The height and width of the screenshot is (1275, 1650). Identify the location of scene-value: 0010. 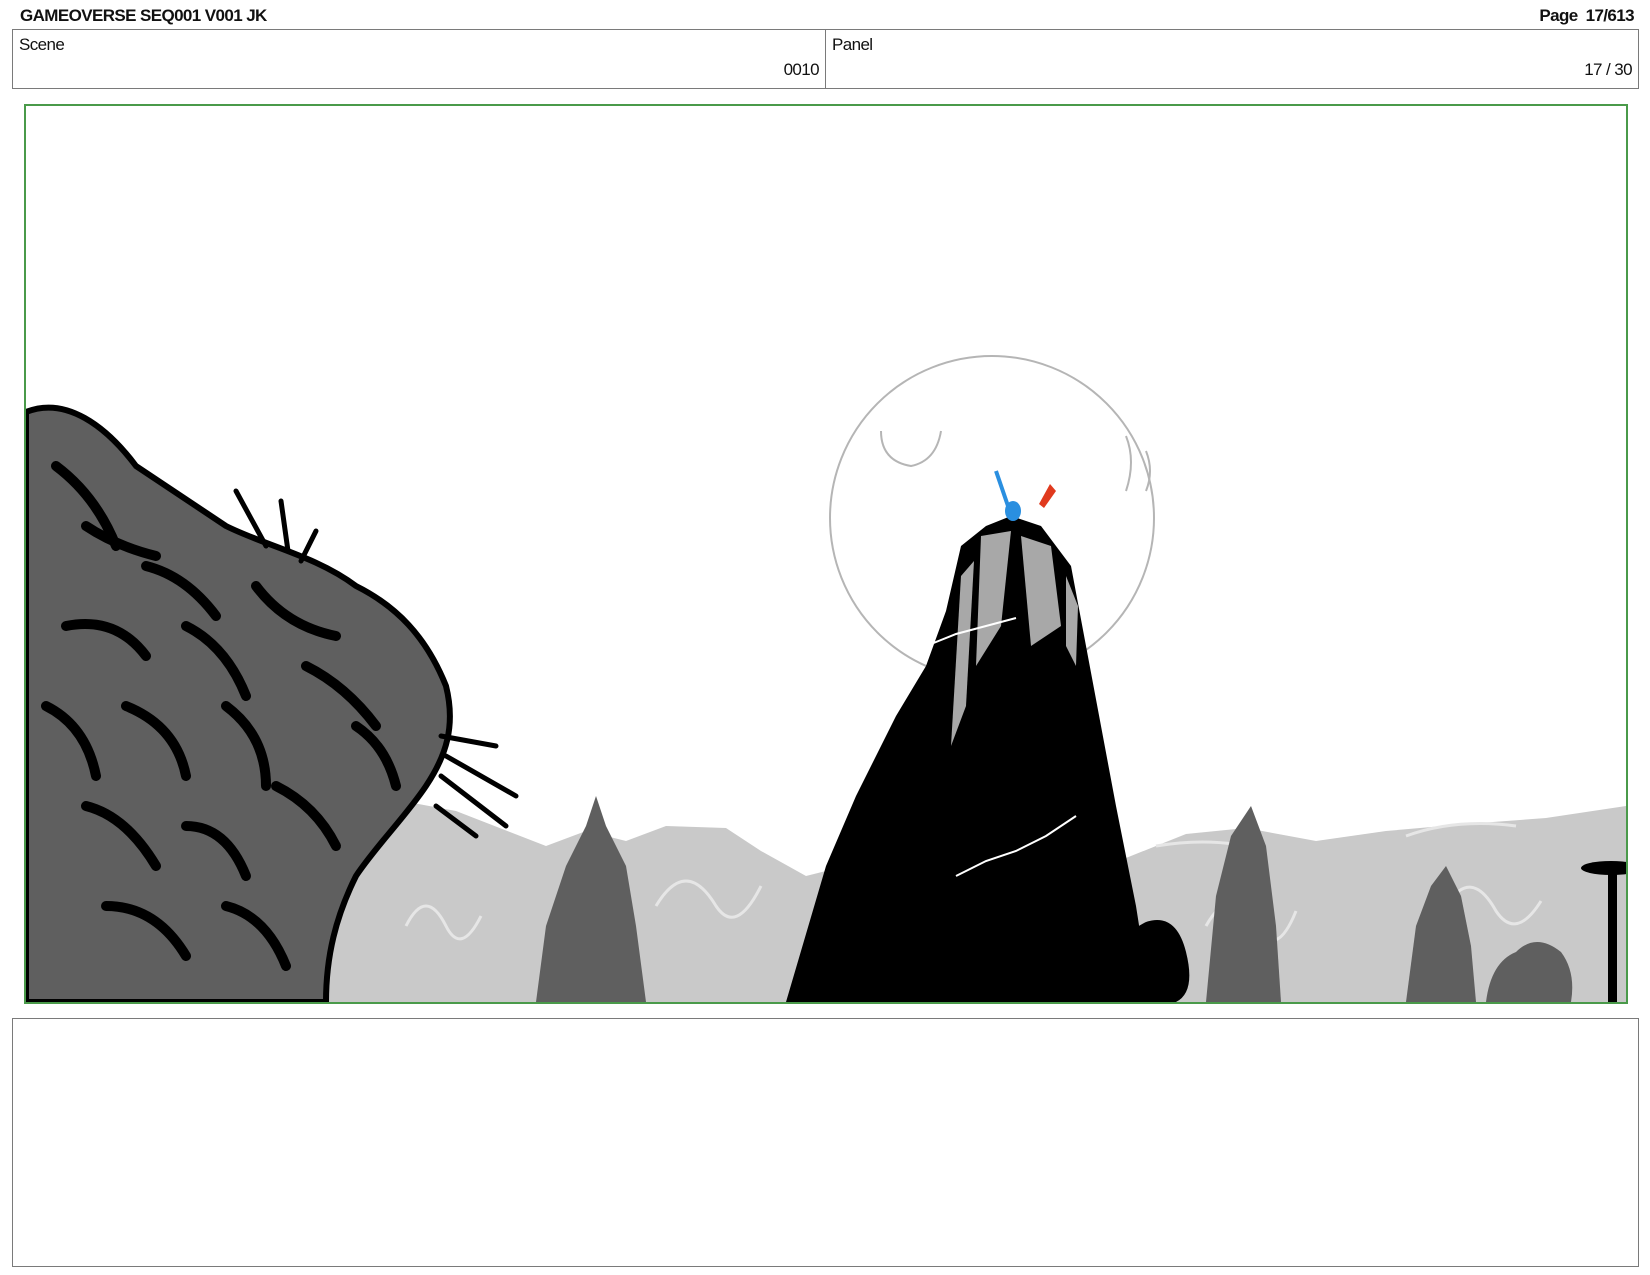
(801, 69).